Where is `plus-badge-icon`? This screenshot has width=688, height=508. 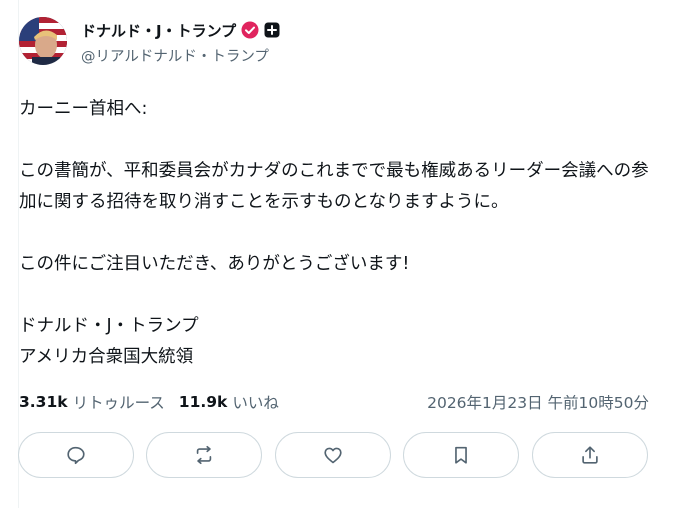 plus-badge-icon is located at coordinates (272, 30).